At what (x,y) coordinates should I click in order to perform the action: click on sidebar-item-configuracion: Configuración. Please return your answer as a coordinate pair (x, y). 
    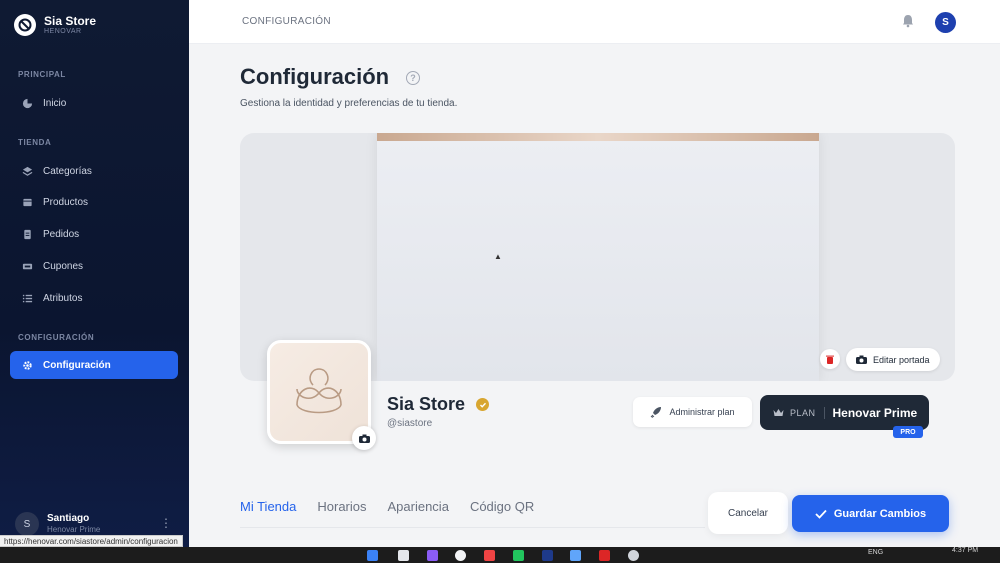
    Looking at the image, I should click on (94, 365).